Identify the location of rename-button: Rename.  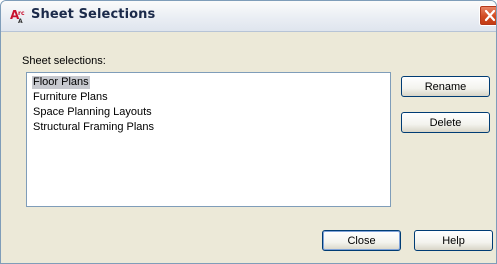
(445, 86).